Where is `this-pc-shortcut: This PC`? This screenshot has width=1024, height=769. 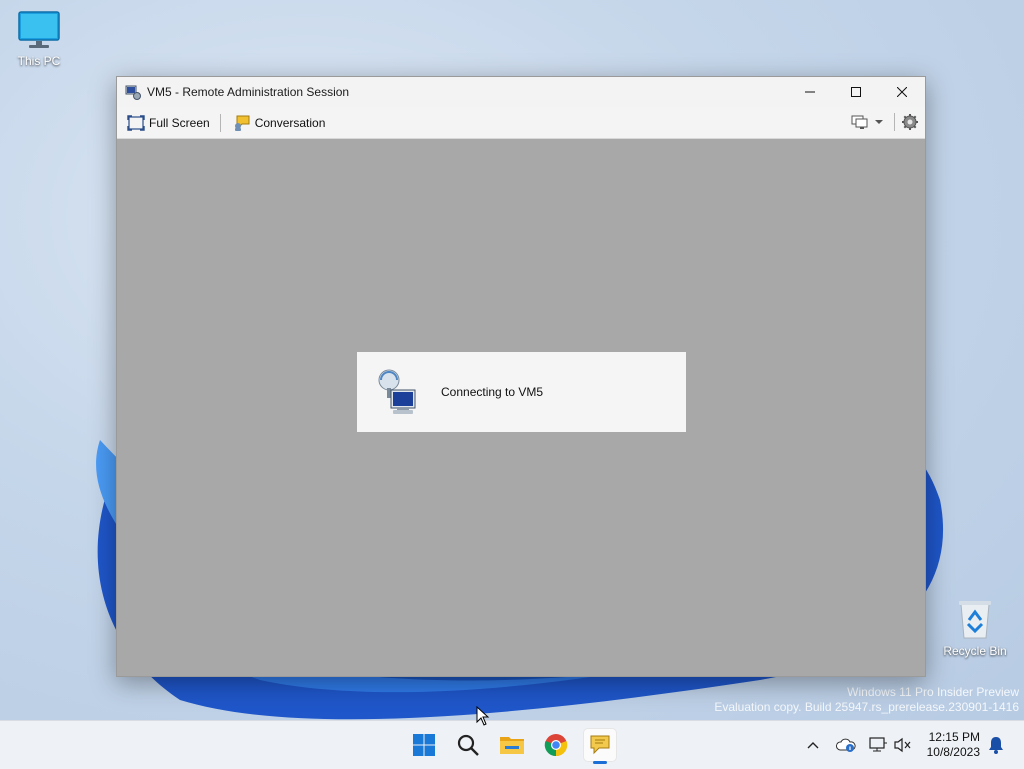 this-pc-shortcut: This PC is located at coordinates (39, 39).